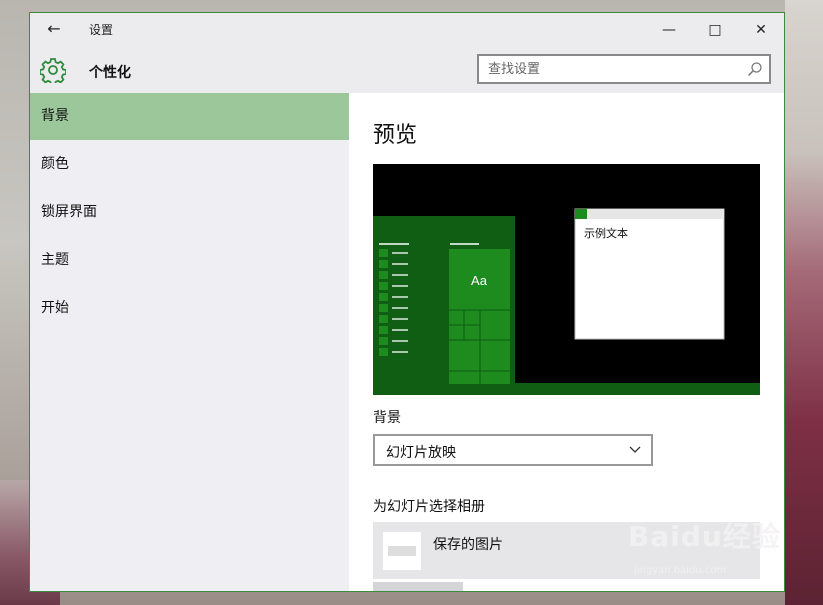 This screenshot has width=823, height=605. I want to click on search-input, so click(608, 69).